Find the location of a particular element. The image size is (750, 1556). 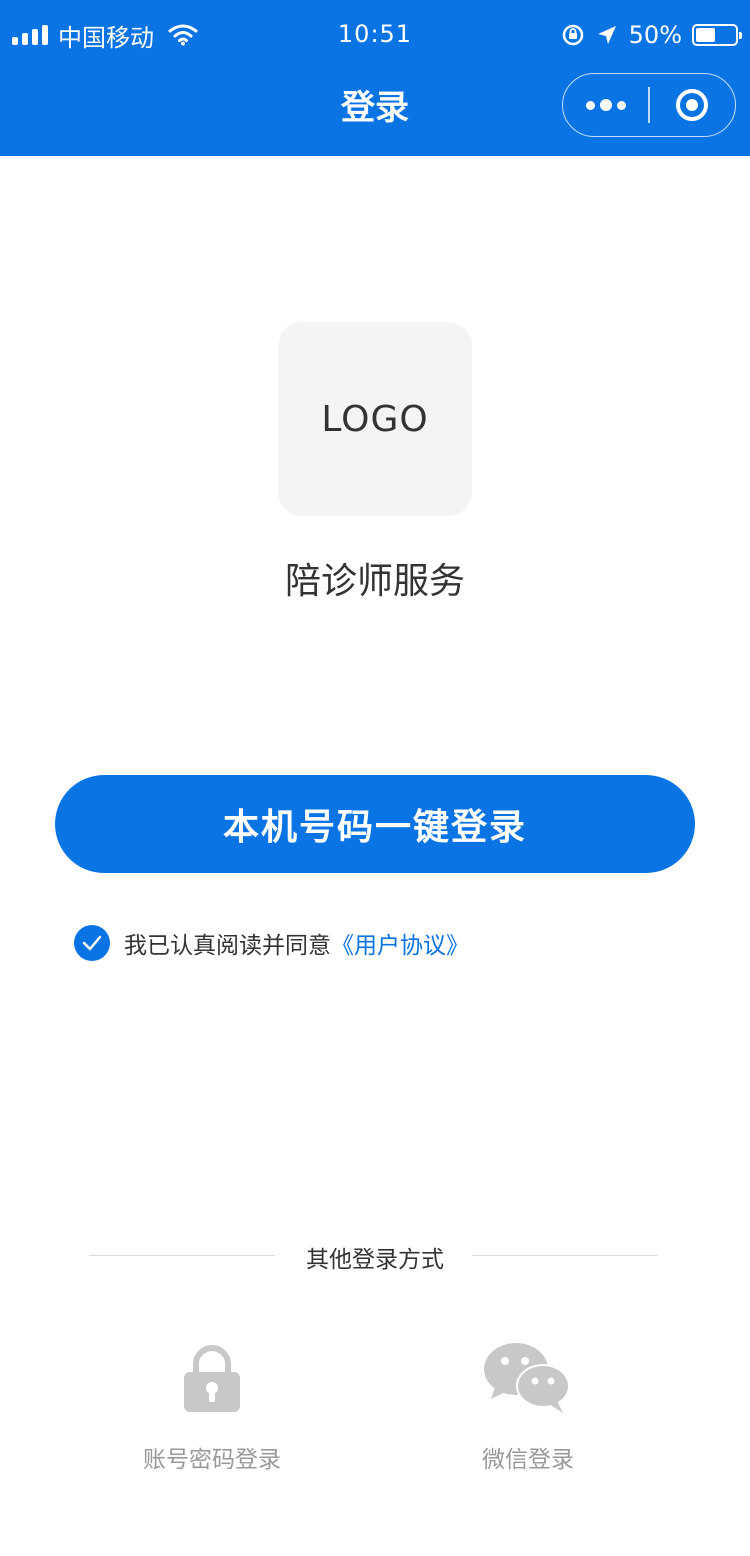

other-login-title: 其他登录方式 is located at coordinates (375, 1260).